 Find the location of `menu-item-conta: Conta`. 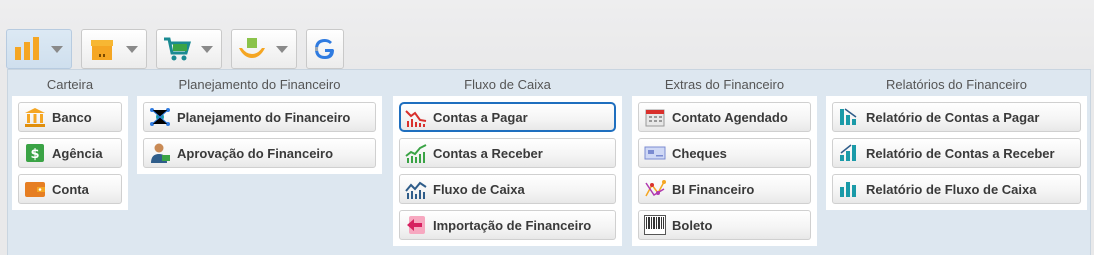

menu-item-conta: Conta is located at coordinates (70, 189).